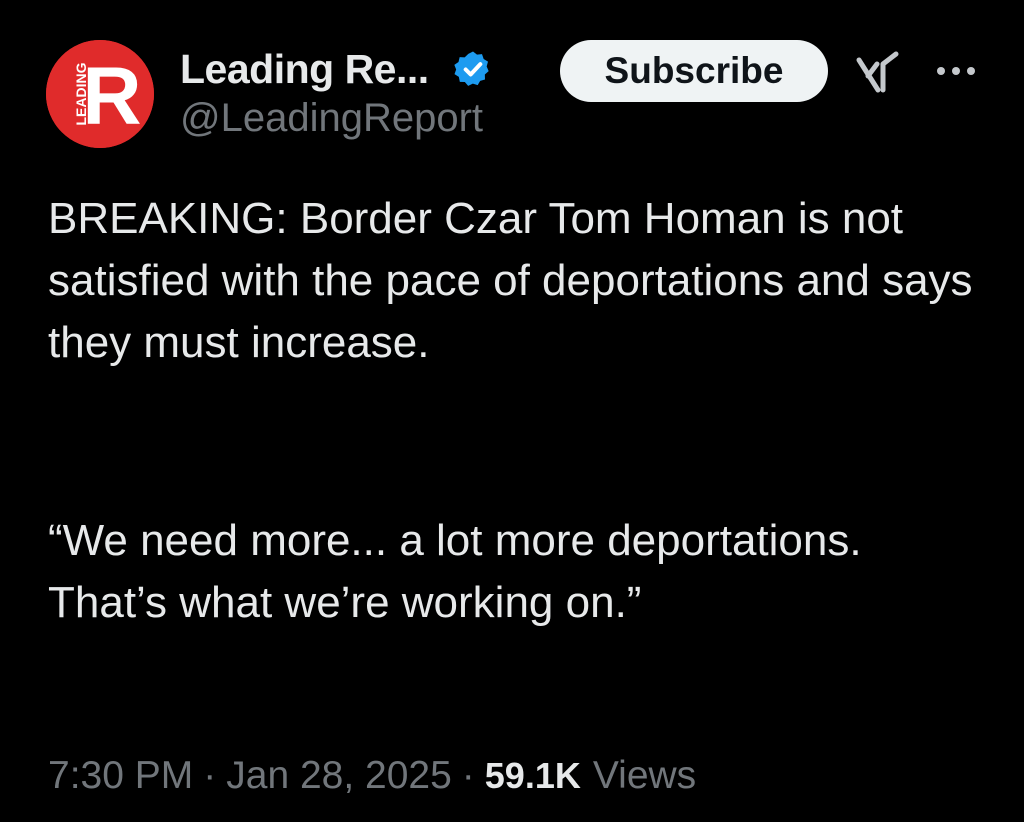 The width and height of the screenshot is (1024, 822). What do you see at coordinates (339, 776) in the screenshot?
I see `tweet-date: Jan 28, 2025` at bounding box center [339, 776].